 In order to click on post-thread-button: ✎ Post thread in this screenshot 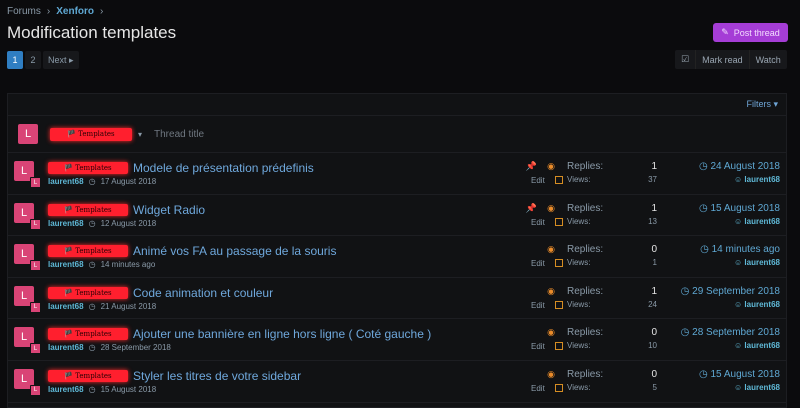, I will do `click(750, 32)`.